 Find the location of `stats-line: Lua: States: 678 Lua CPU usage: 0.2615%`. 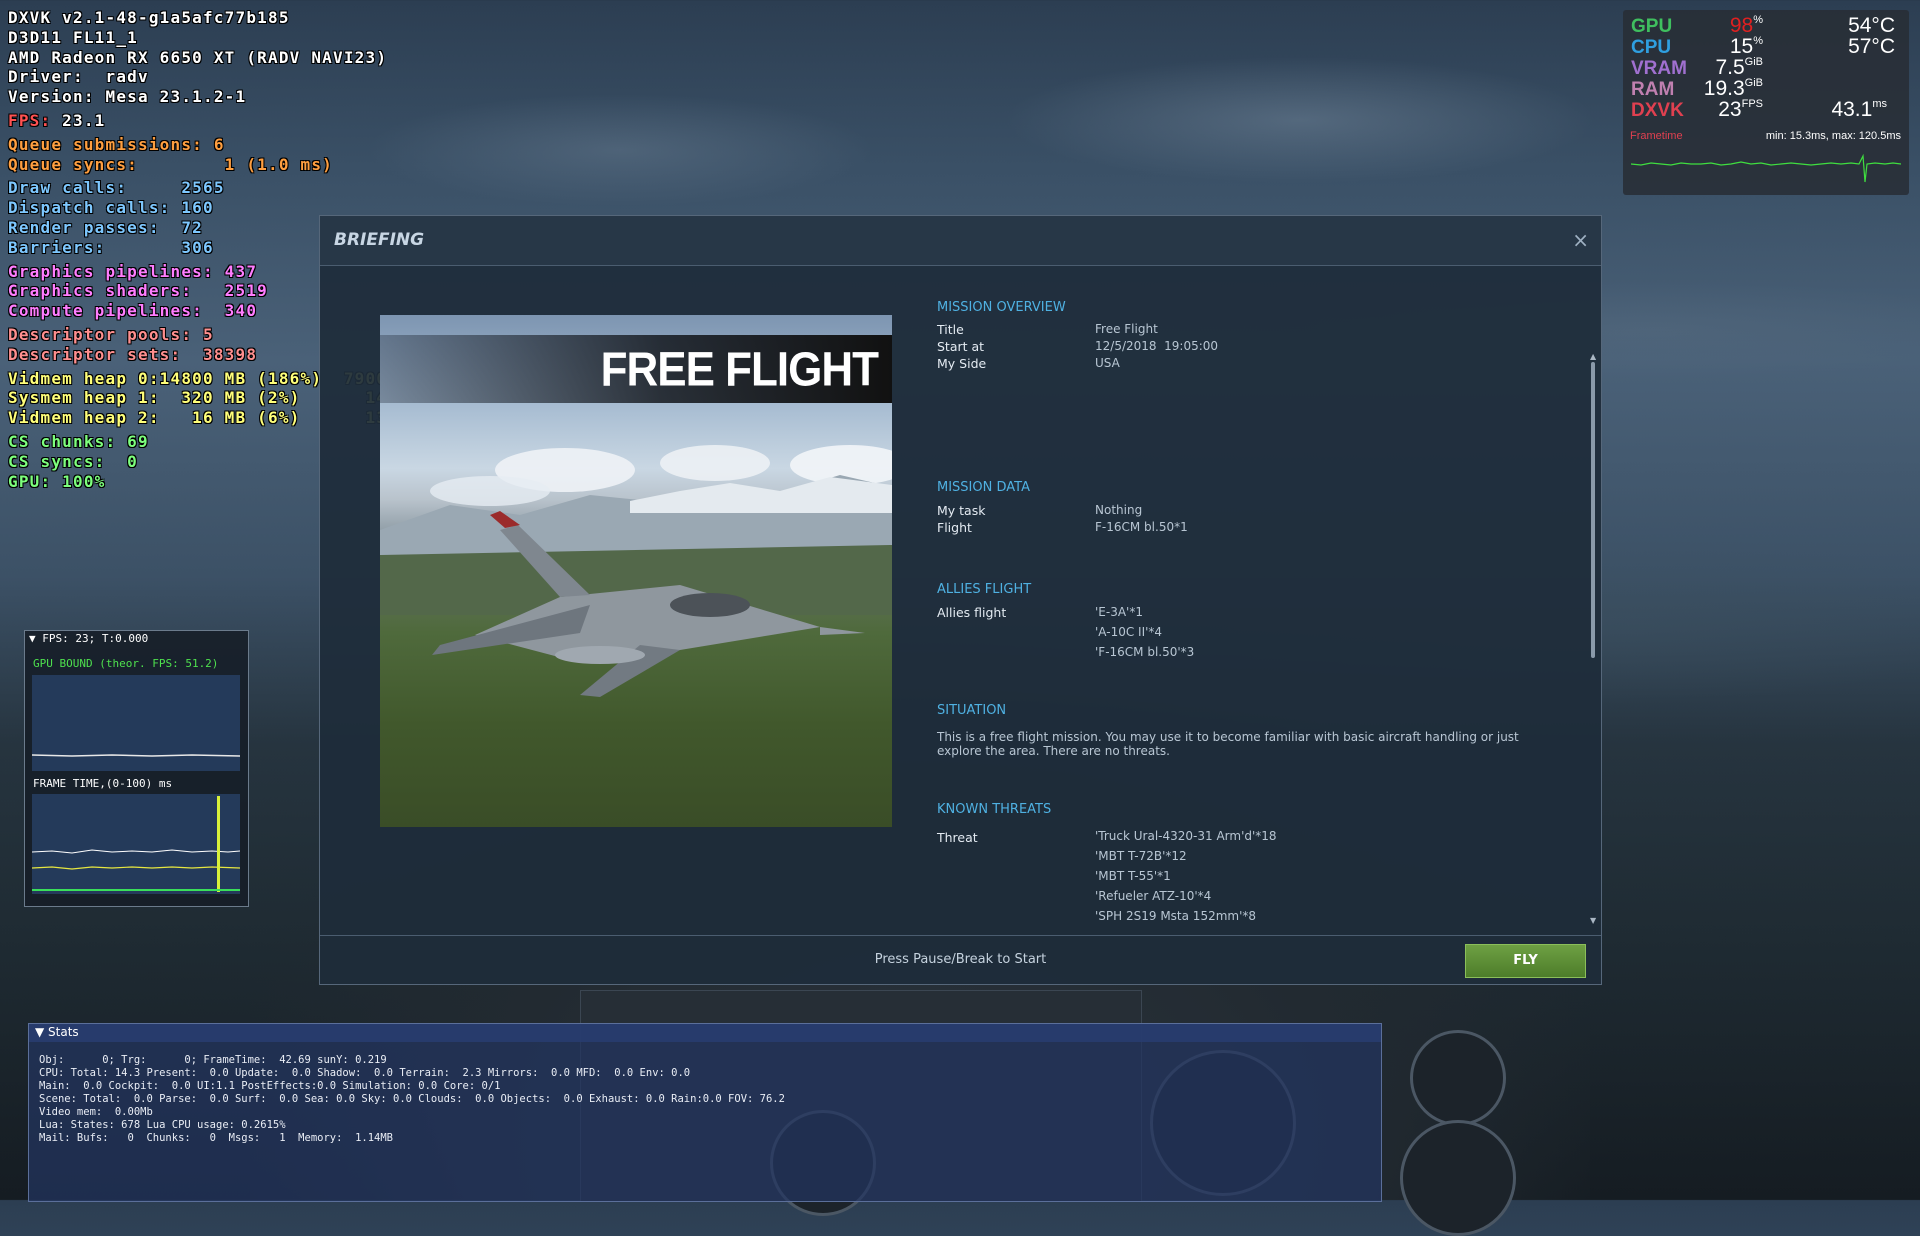

stats-line: Lua: States: 678 Lua CPU usage: 0.2615% is located at coordinates (162, 1125).